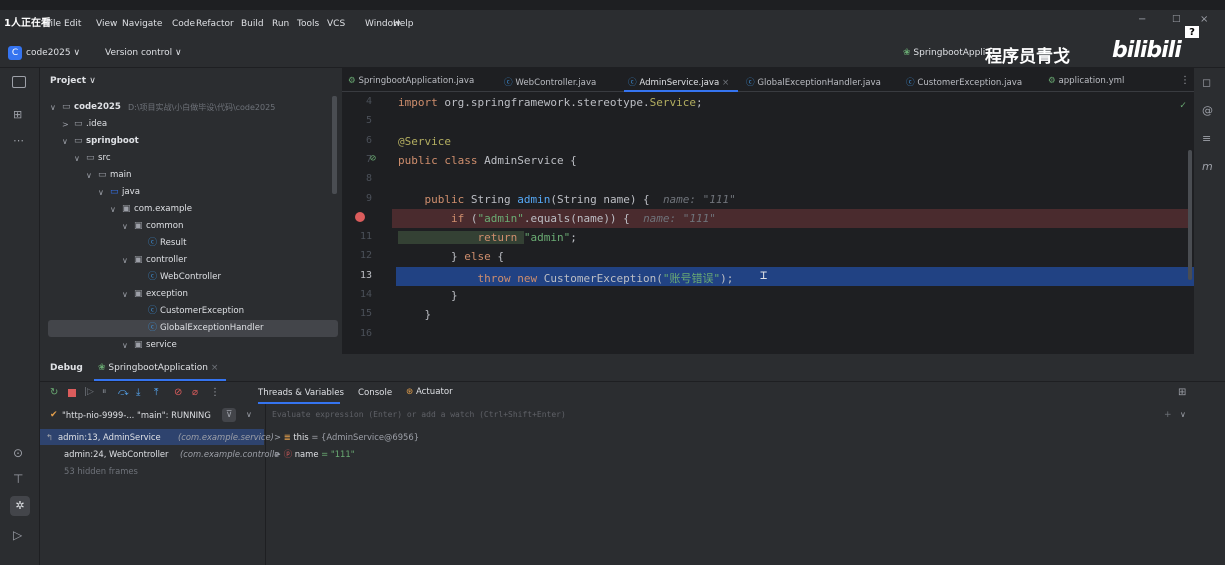 The width and height of the screenshot is (1225, 565). What do you see at coordinates (104, 392) in the screenshot?
I see `pause-icon: ⏸` at bounding box center [104, 392].